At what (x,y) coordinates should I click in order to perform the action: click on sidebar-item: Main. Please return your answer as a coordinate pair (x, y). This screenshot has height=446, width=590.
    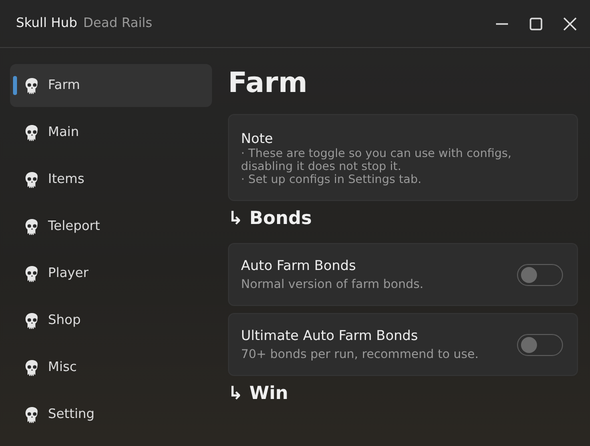
    Looking at the image, I should click on (111, 132).